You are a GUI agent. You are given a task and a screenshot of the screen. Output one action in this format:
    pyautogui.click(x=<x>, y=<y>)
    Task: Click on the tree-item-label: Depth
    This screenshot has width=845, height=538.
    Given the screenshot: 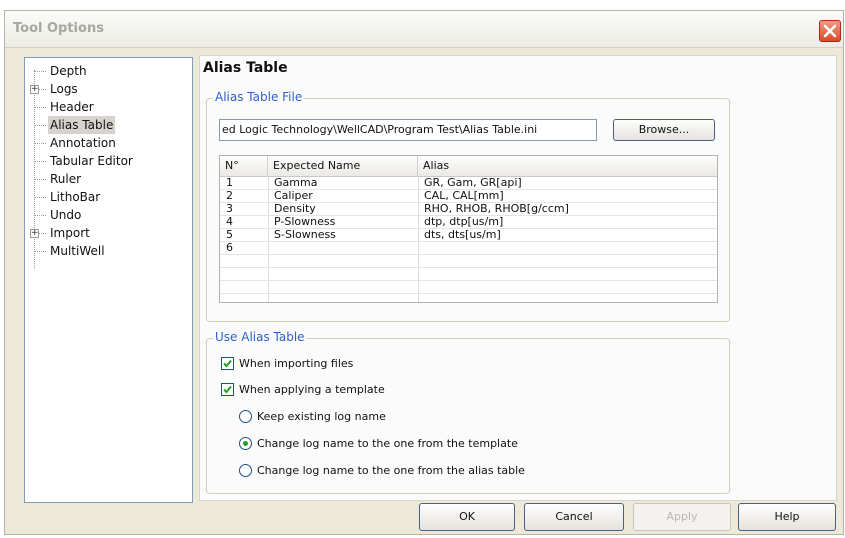 What is the action you would take?
    pyautogui.click(x=68, y=71)
    